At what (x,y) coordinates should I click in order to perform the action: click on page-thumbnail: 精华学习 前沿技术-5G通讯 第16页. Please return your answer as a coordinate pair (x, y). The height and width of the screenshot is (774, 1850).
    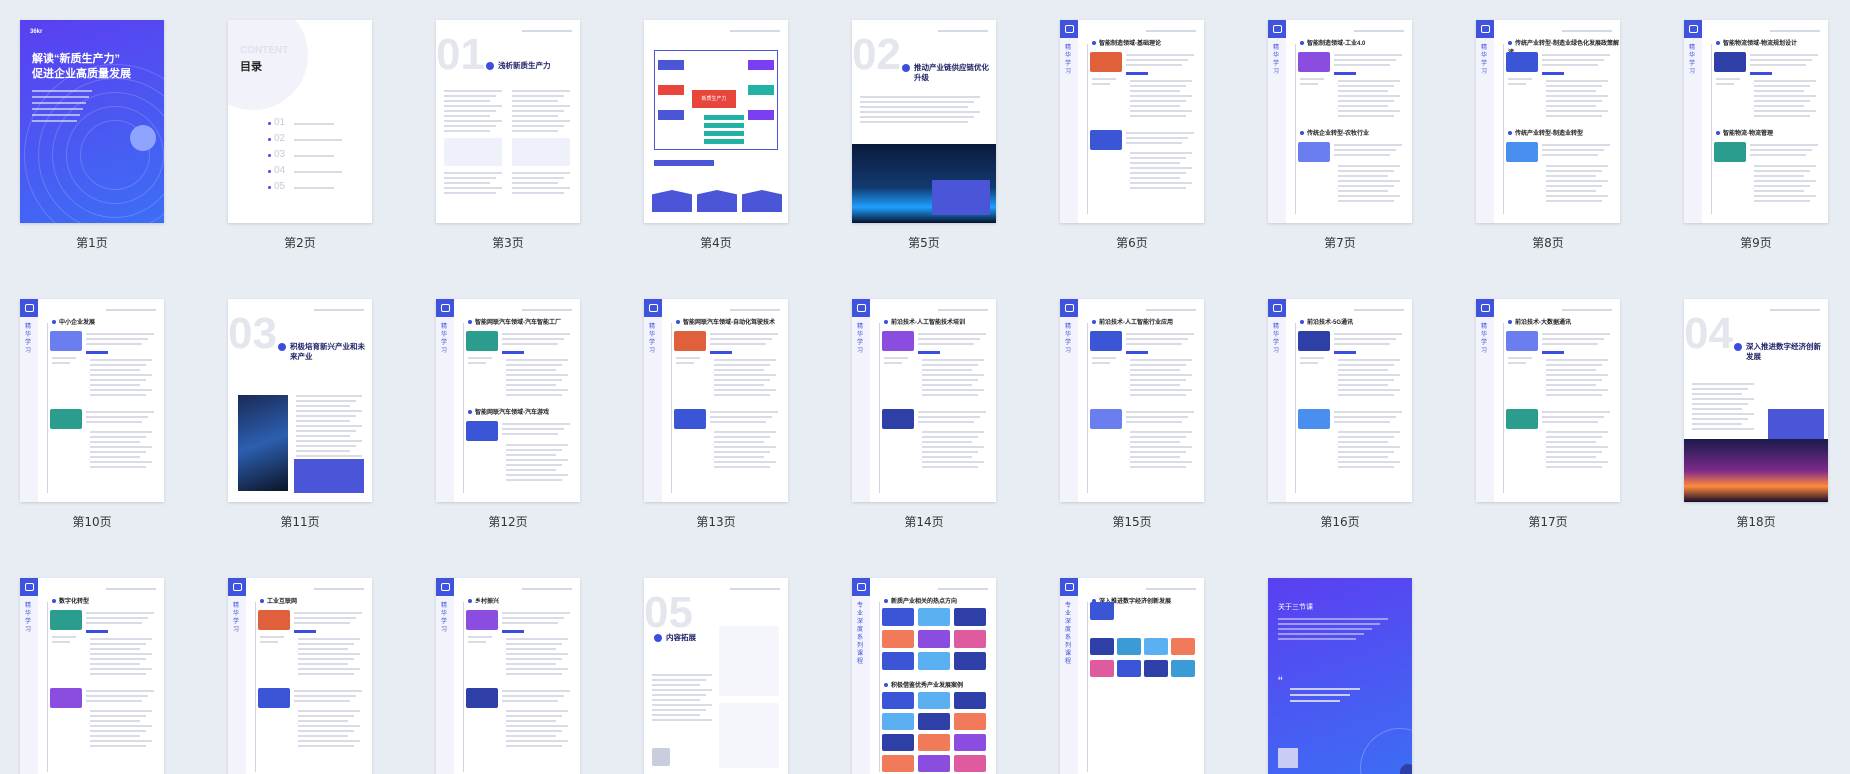
    Looking at the image, I should click on (1340, 414).